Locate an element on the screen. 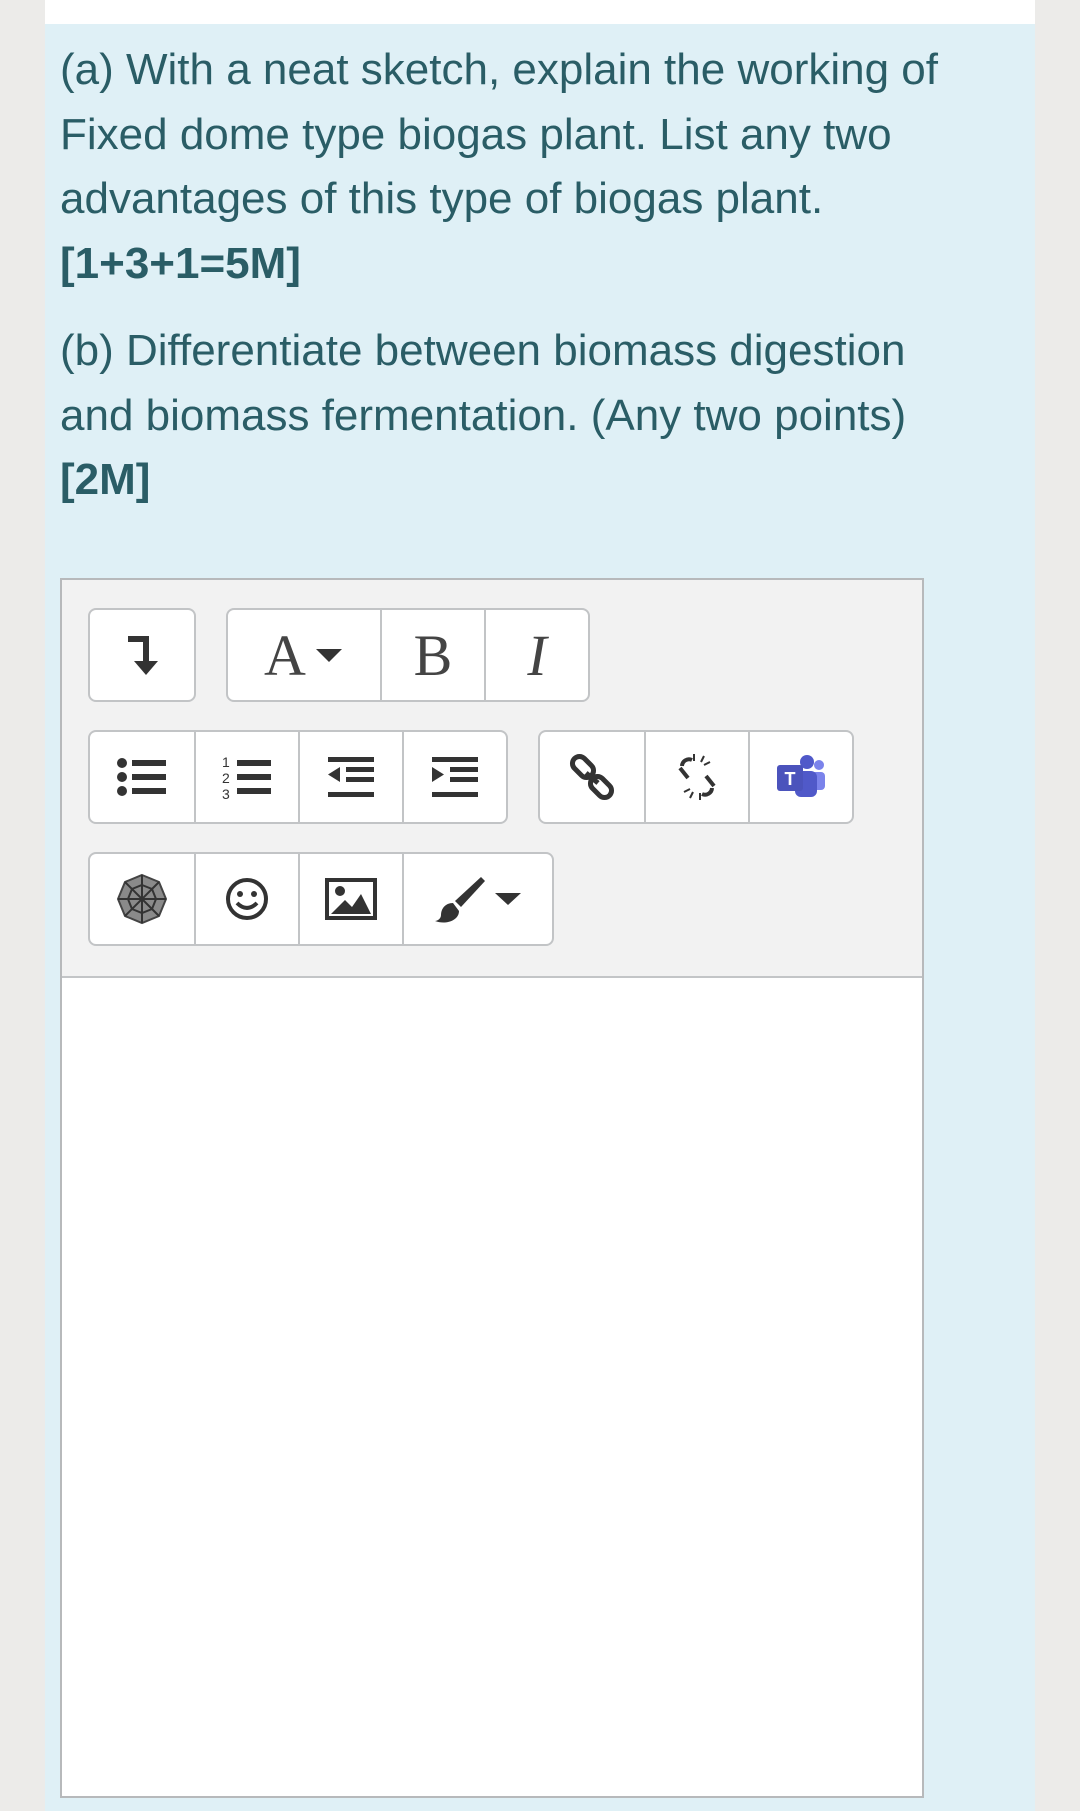  show-more-button is located at coordinates (142, 655).